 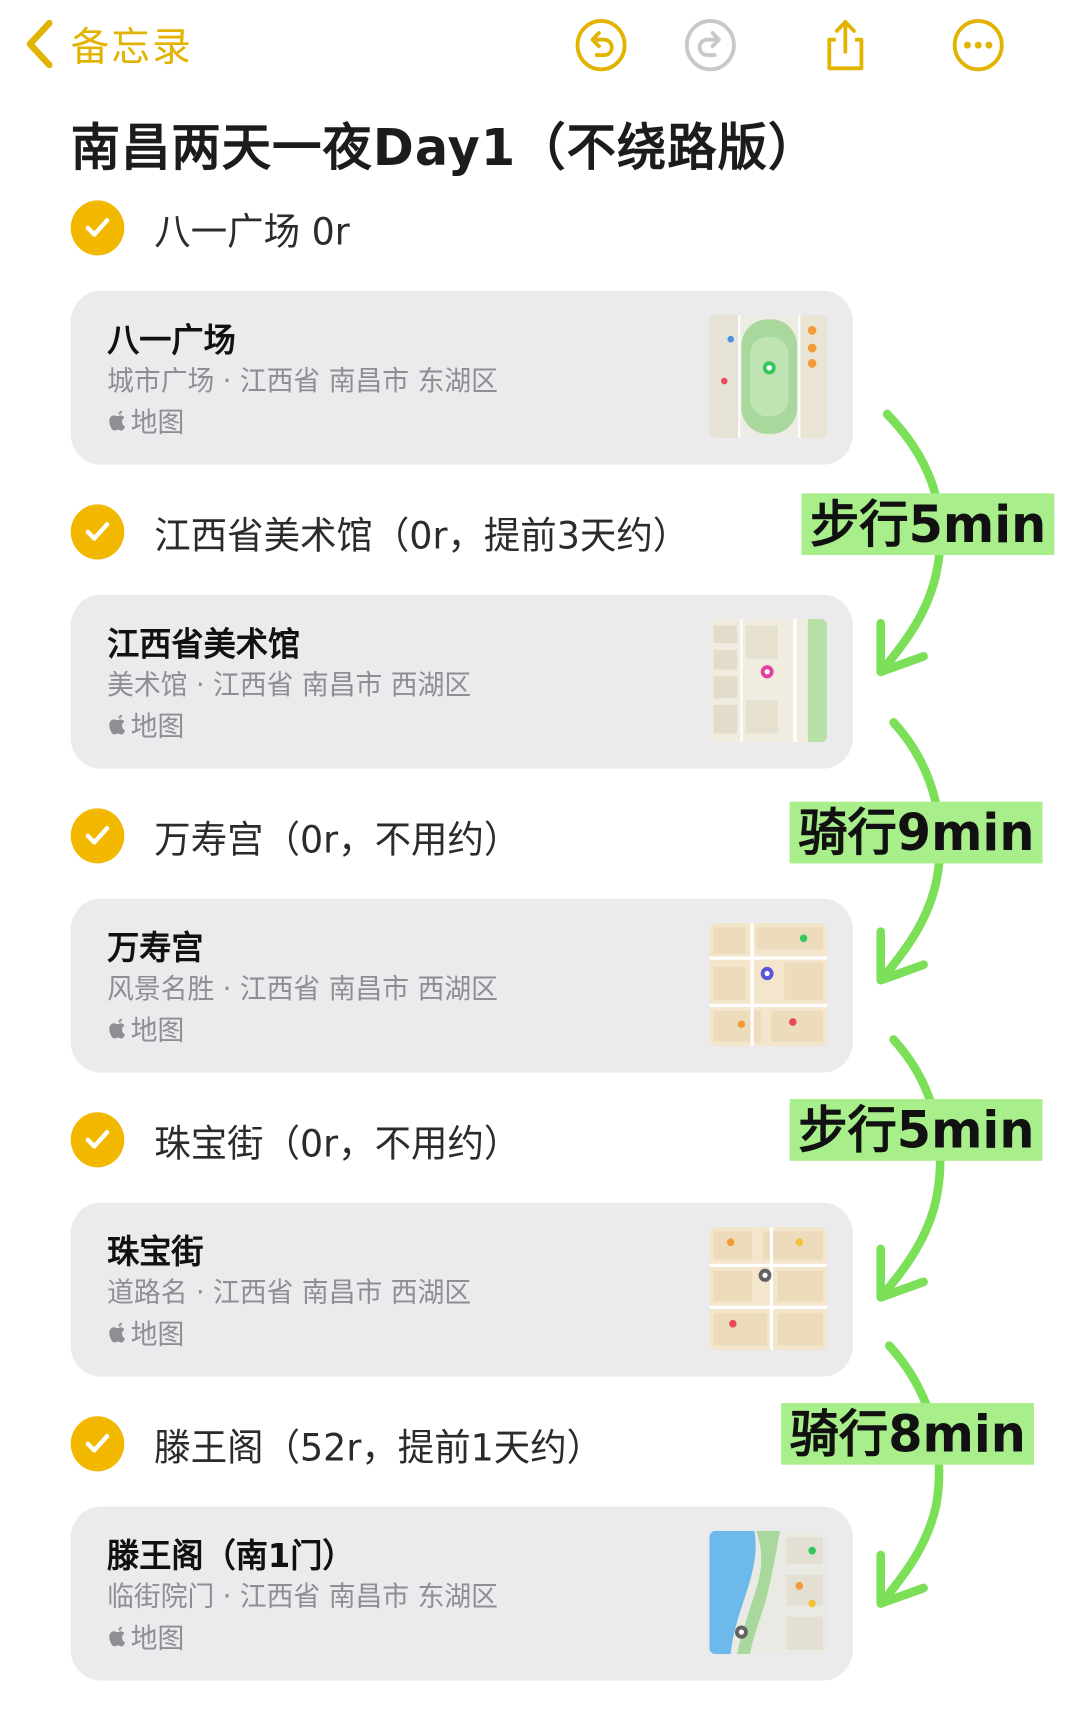 I want to click on map-card: 八一广场 城市广场 · 江西省 南昌市 东湖区 地图, so click(x=461, y=377).